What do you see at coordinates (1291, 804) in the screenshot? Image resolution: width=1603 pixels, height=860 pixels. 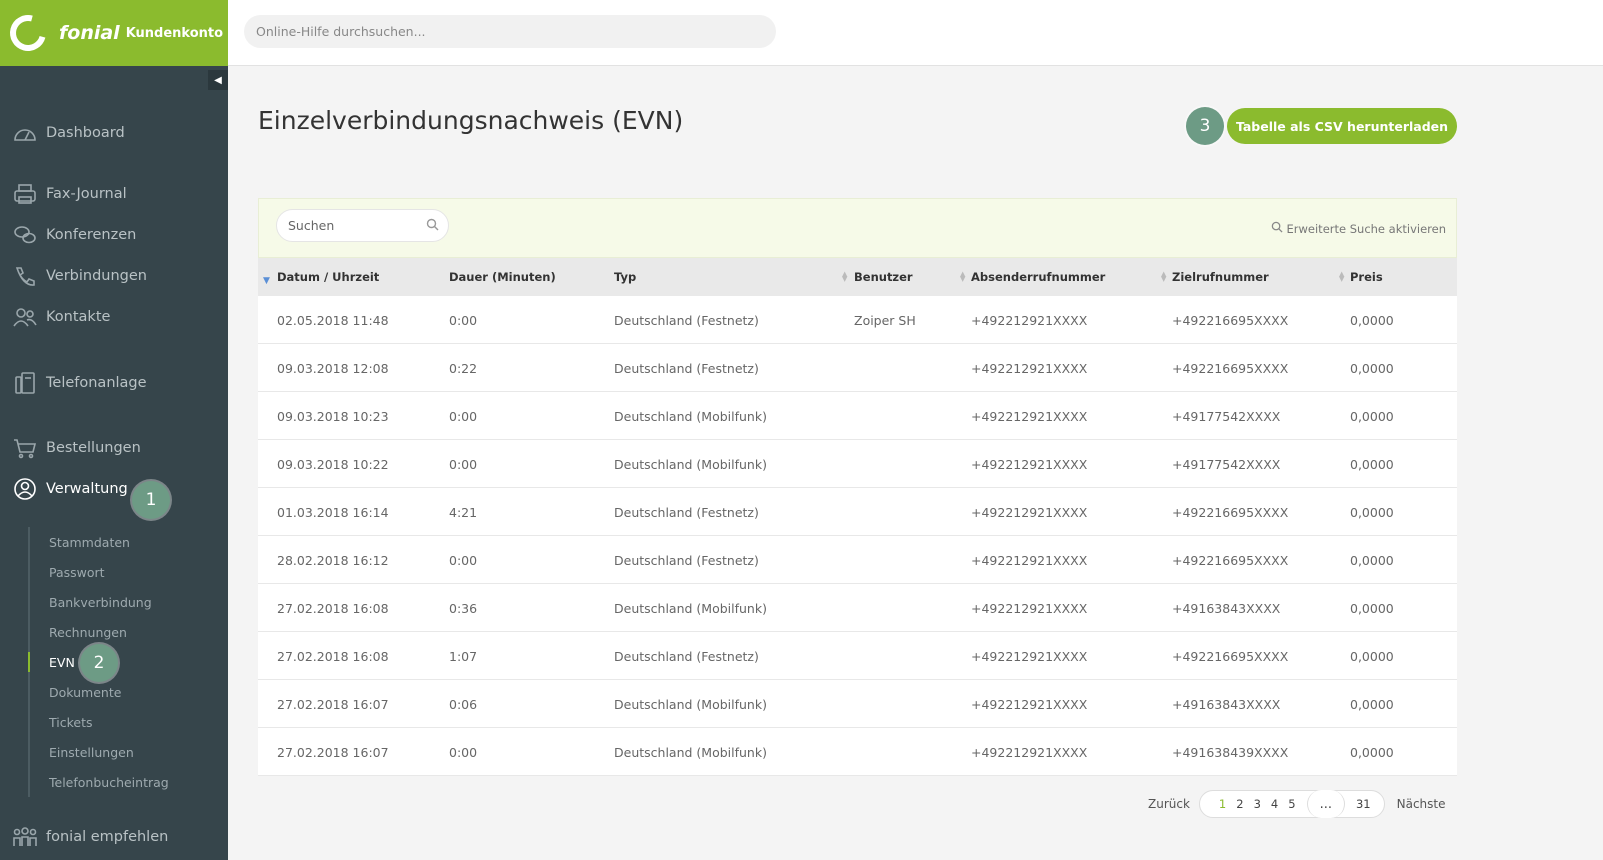 I see `page-link-5: 5` at bounding box center [1291, 804].